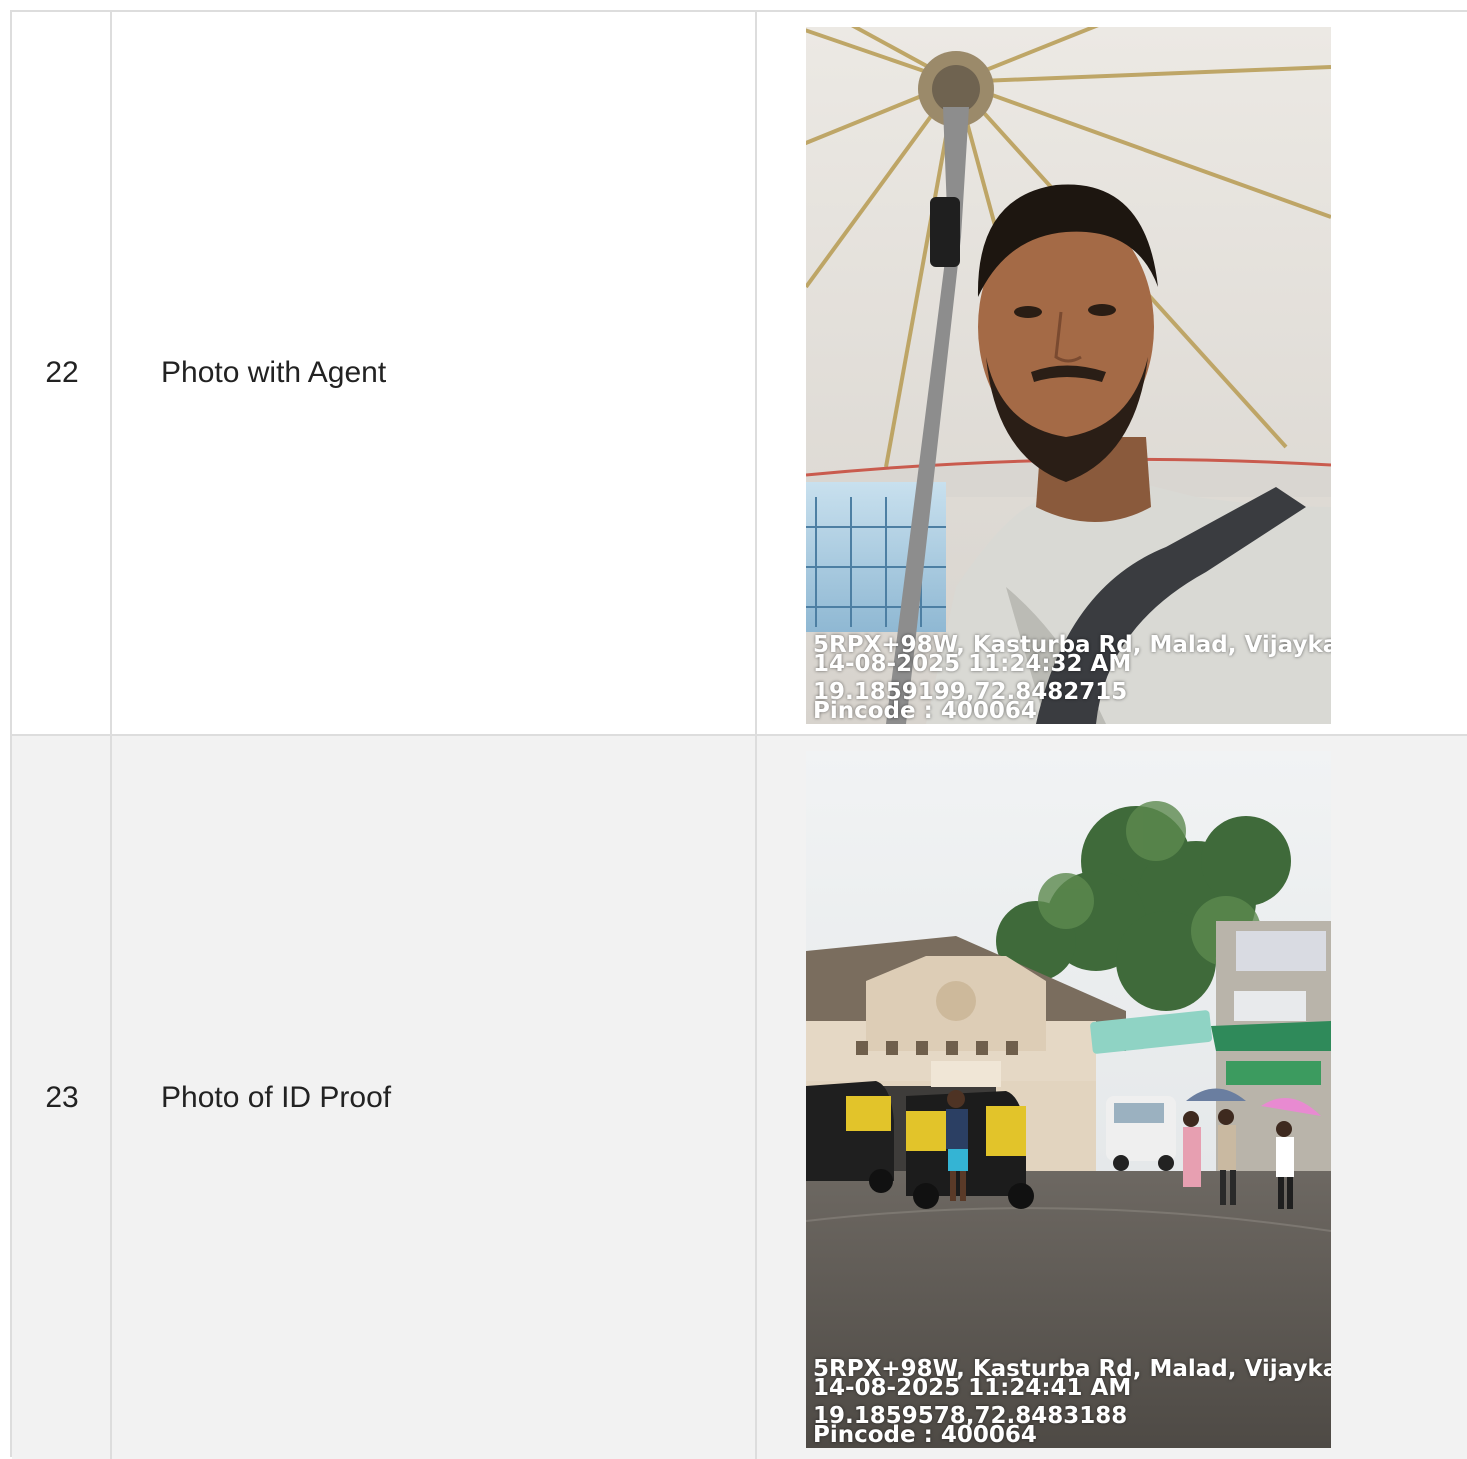  I want to click on row-description: Photo with Agent, so click(274, 372).